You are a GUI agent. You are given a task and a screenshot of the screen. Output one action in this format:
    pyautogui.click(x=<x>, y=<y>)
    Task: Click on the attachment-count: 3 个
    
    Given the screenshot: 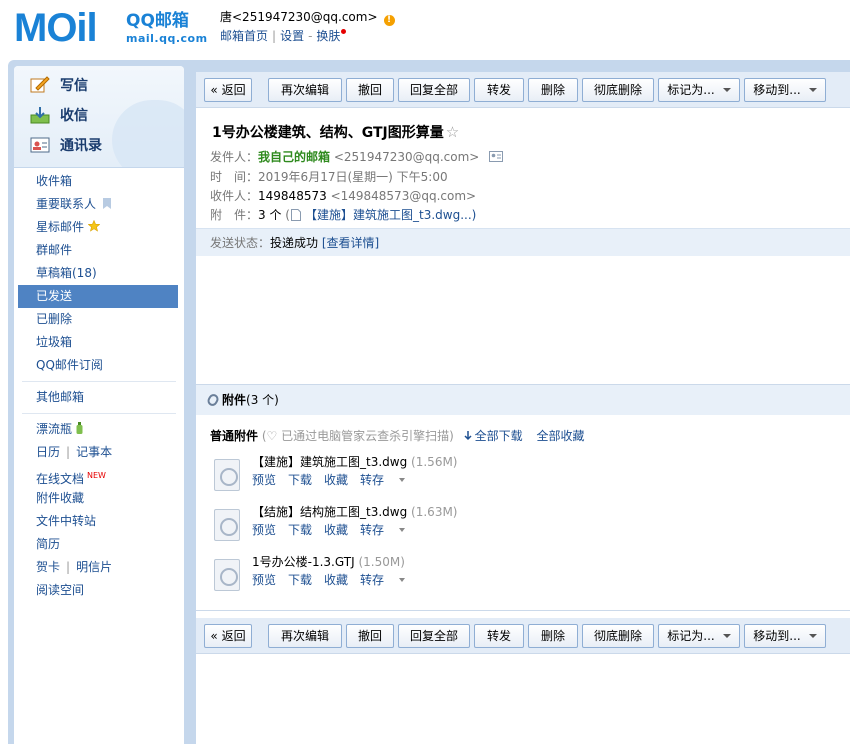 What is the action you would take?
    pyautogui.click(x=270, y=215)
    